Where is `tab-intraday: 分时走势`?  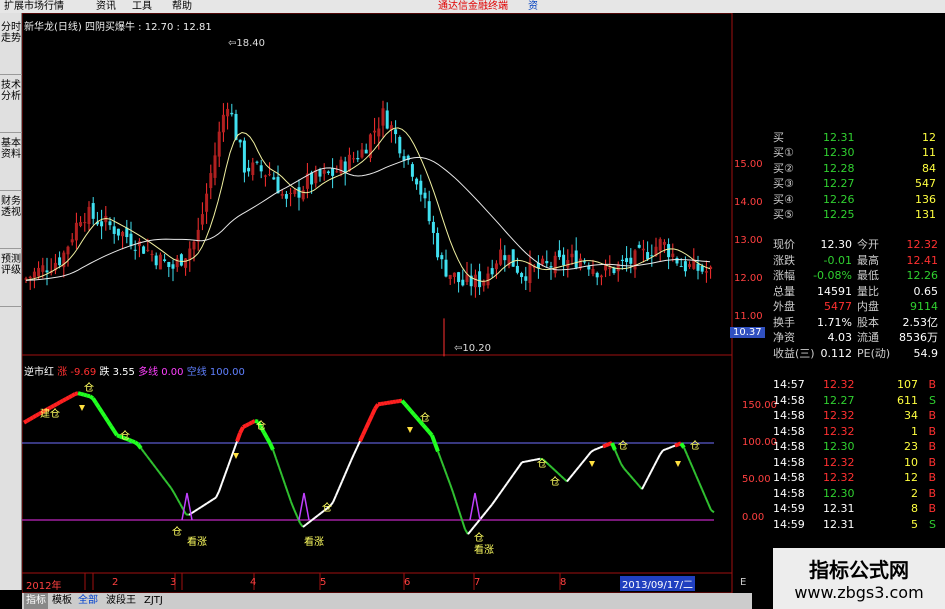 tab-intraday: 分时走势 is located at coordinates (11, 47).